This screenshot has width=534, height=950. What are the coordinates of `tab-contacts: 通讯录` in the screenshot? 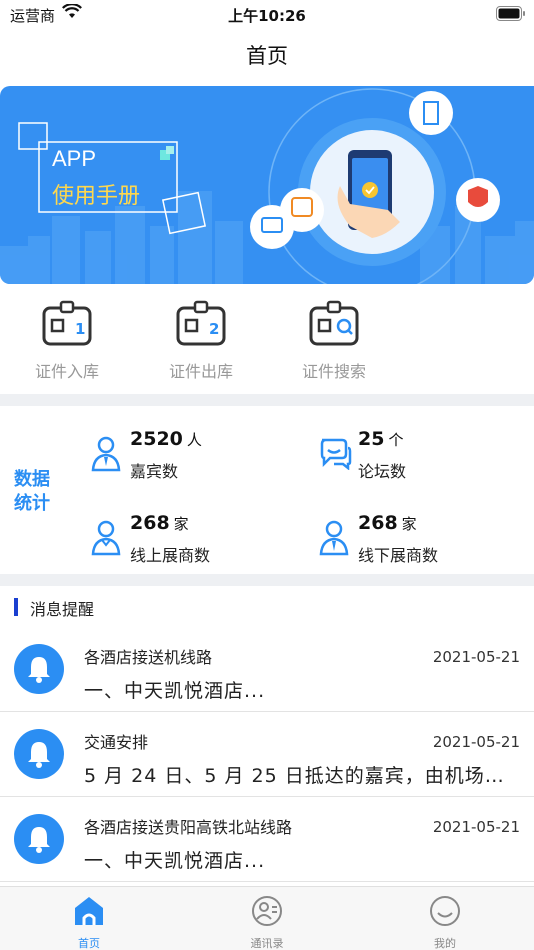 It's located at (267, 922).